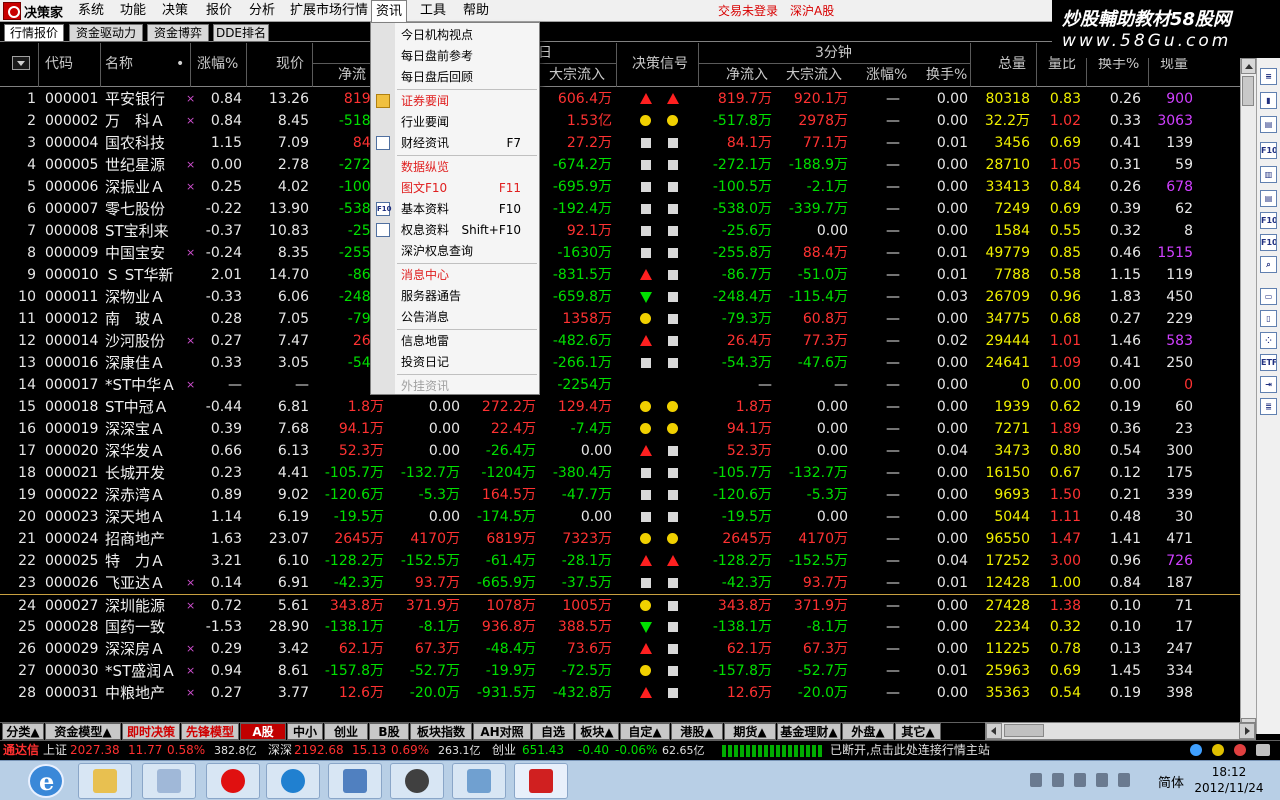 The image size is (1280, 800). Describe the element at coordinates (747, 75) in the screenshot. I see `col-header-3min-net-inflow: 净流入` at that location.